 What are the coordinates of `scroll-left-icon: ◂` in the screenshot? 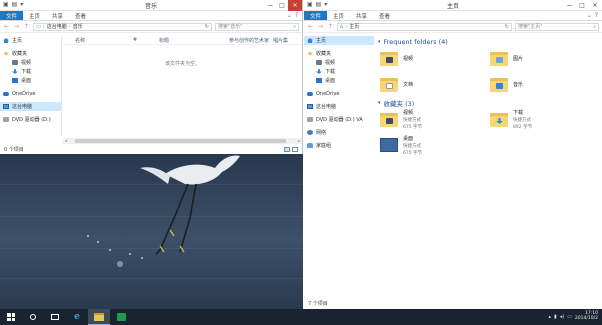 It's located at (66, 140).